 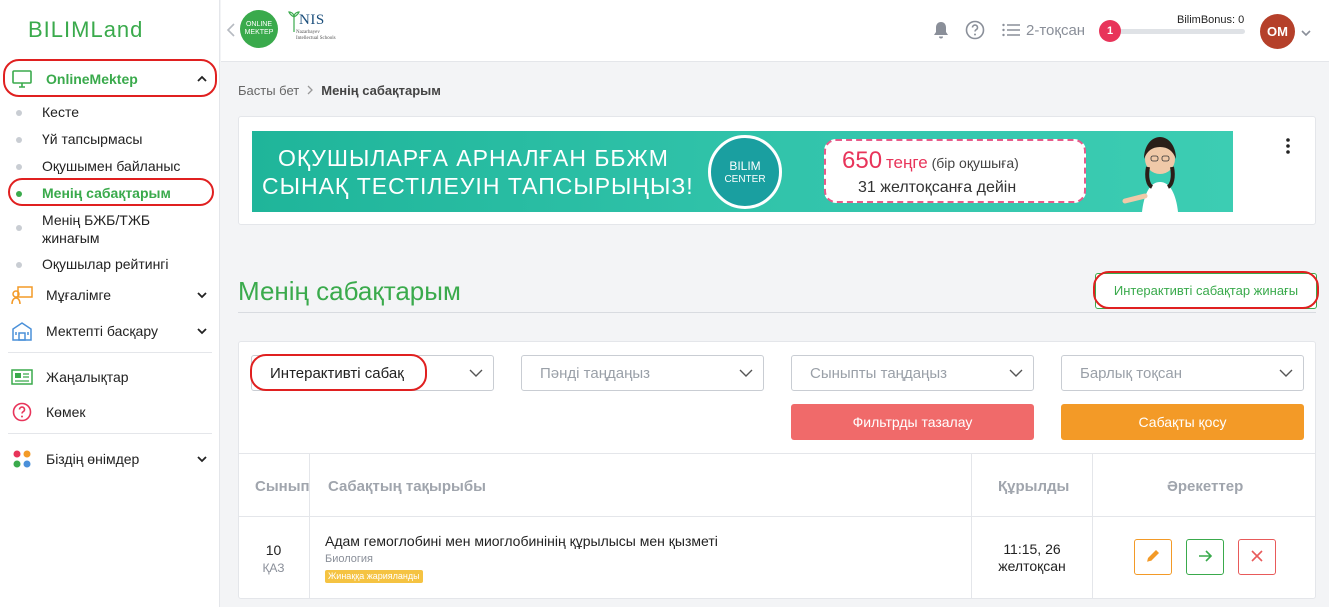 What do you see at coordinates (112, 139) in the screenshot?
I see `sidebar-subitem-homework: Үй тапсырмасы` at bounding box center [112, 139].